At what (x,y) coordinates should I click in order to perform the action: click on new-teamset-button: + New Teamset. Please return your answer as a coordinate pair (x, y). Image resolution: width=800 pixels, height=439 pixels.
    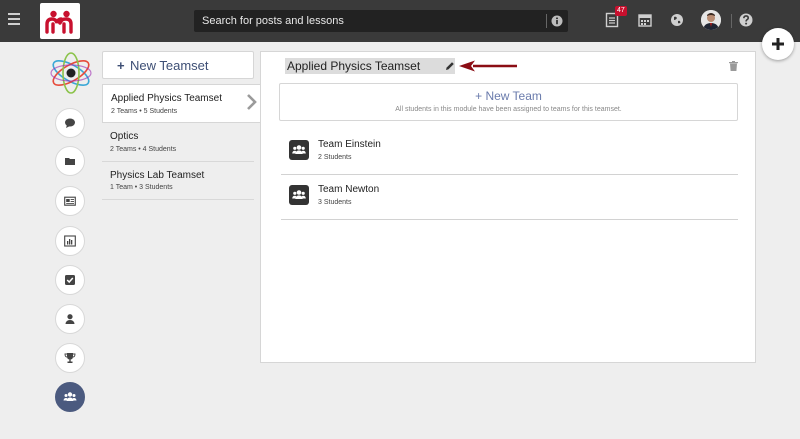
    Looking at the image, I should click on (178, 65).